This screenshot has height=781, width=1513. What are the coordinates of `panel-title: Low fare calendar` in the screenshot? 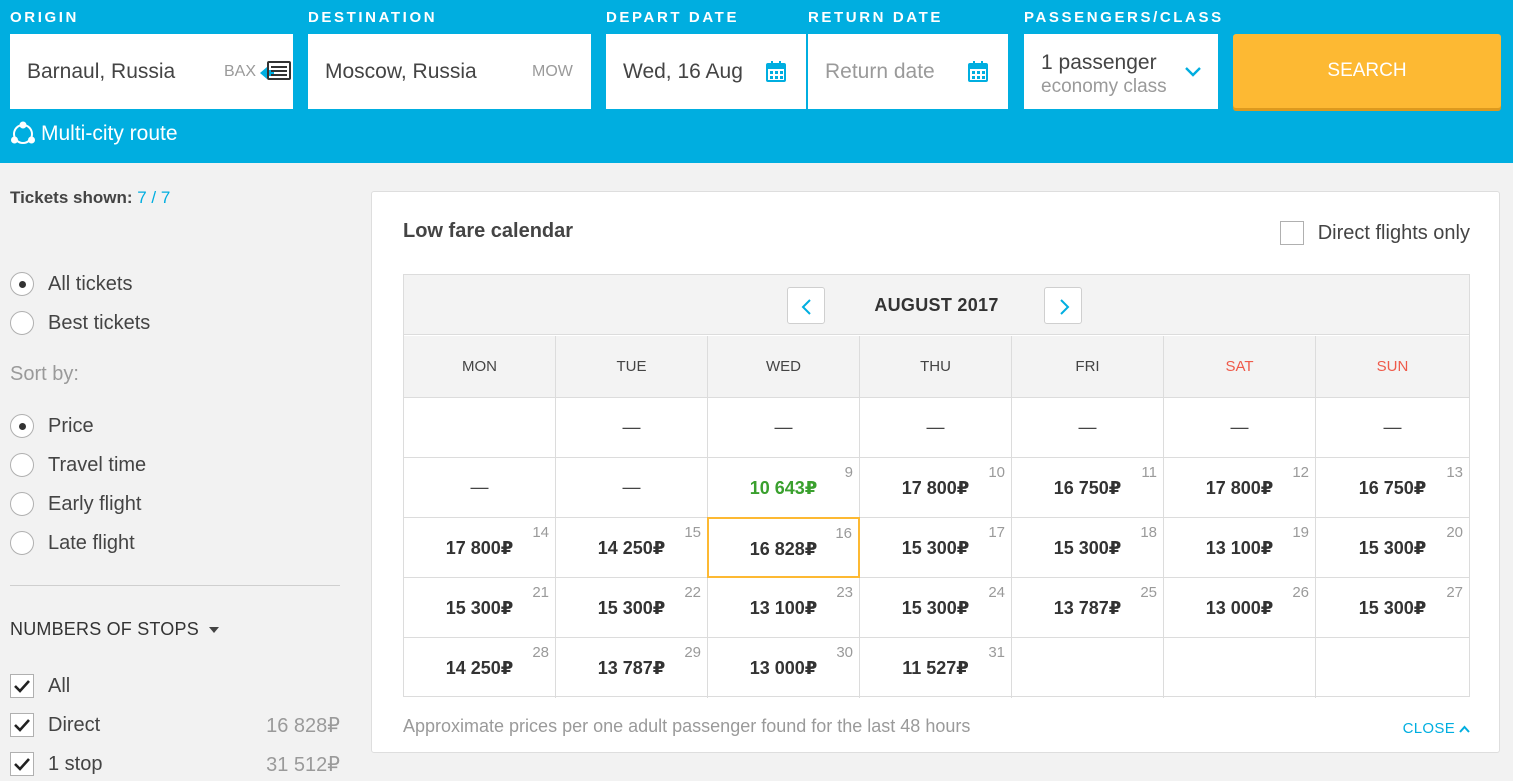 It's located at (488, 231).